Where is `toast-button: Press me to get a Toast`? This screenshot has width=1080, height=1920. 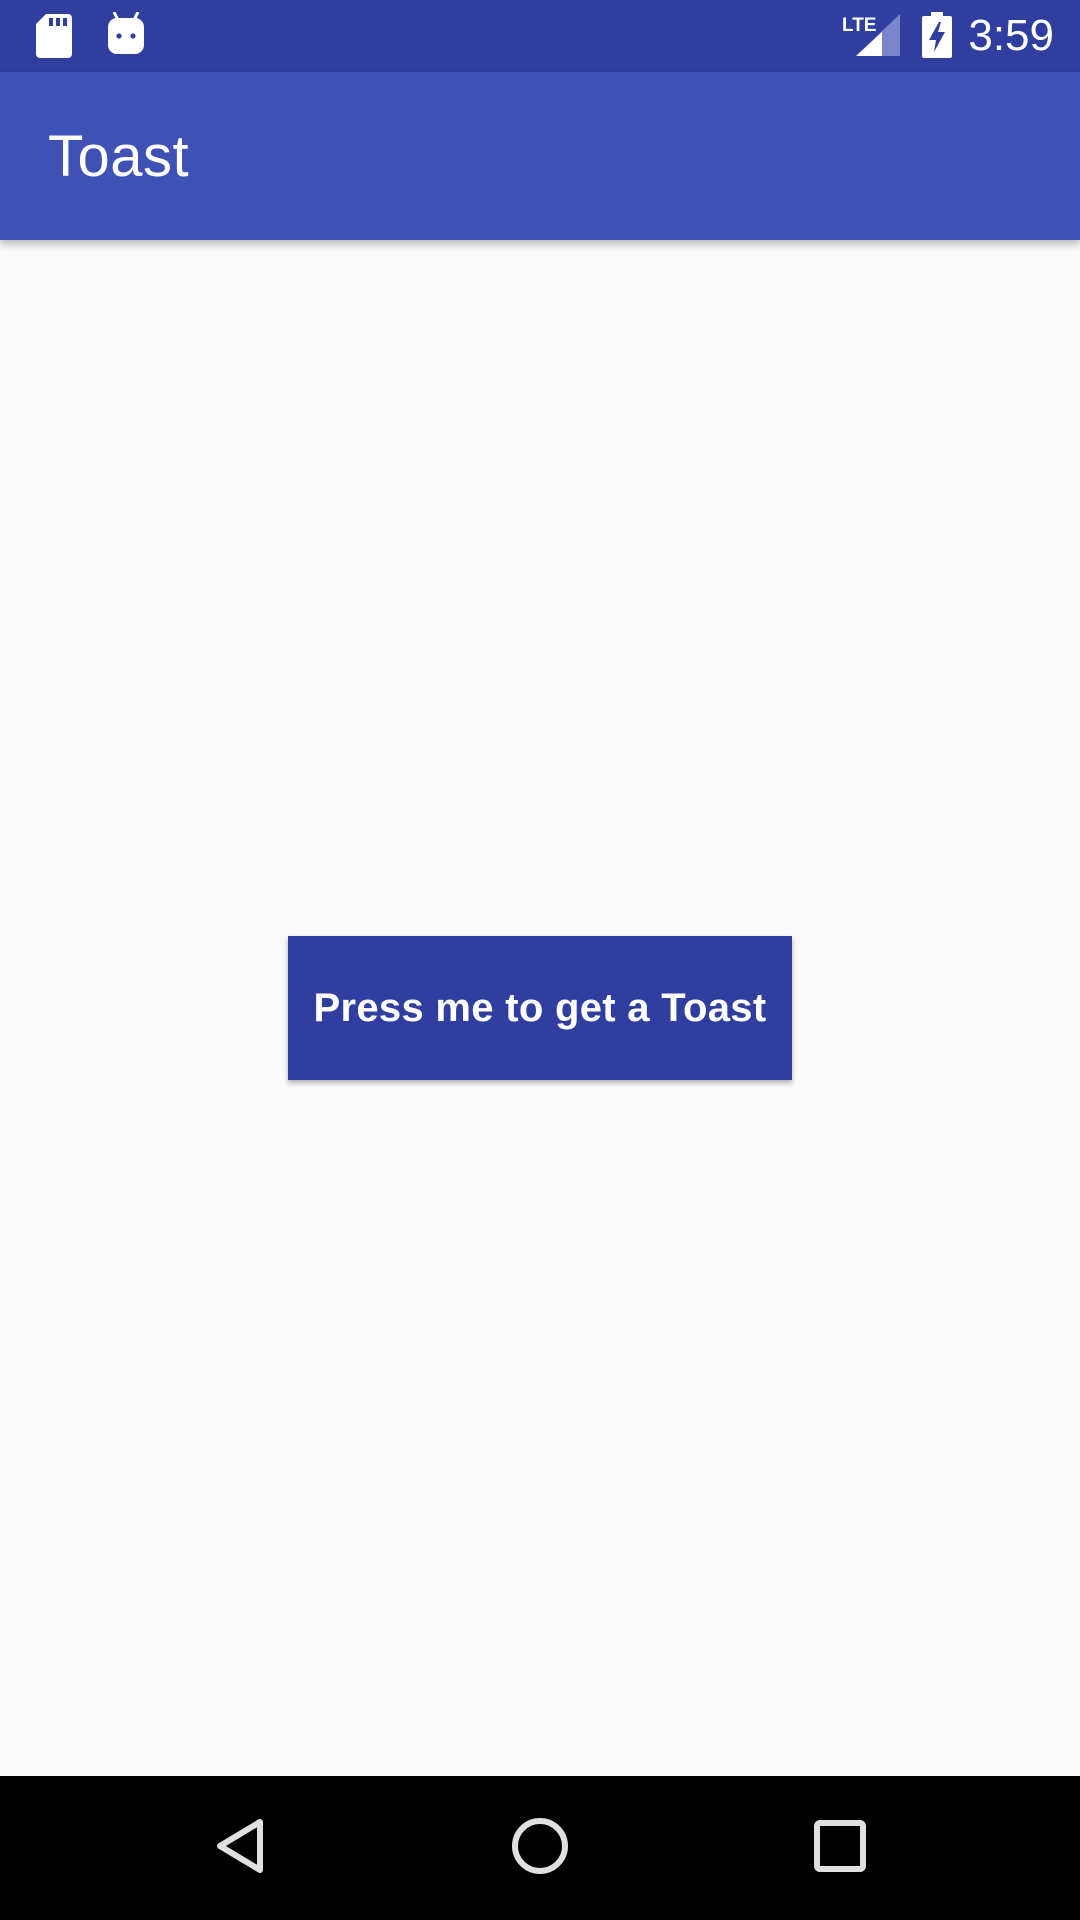
toast-button: Press me to get a Toast is located at coordinates (540, 1008).